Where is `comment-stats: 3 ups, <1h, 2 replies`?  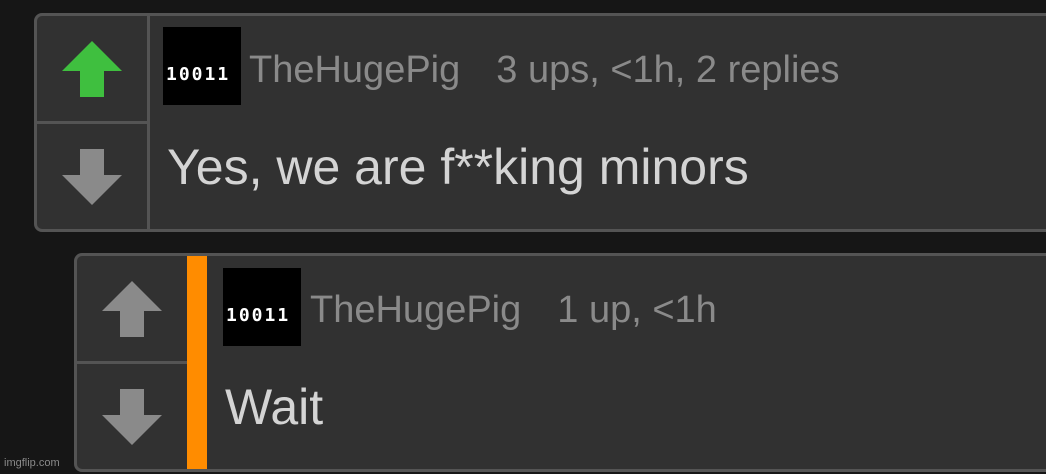
comment-stats: 3 ups, <1h, 2 replies is located at coordinates (668, 70).